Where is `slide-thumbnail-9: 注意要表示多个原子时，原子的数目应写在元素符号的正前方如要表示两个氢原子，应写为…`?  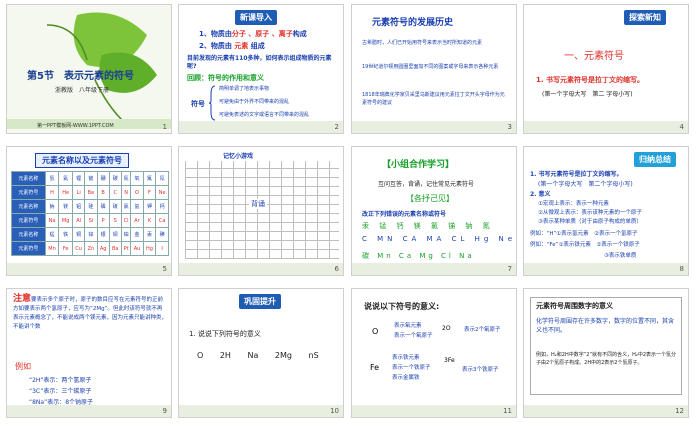
slide-thumbnail-9: 注意要表示多个原子时，原子的数目应写在元素符号的正前方如要表示两个氢原子，应写为… is located at coordinates (89, 353).